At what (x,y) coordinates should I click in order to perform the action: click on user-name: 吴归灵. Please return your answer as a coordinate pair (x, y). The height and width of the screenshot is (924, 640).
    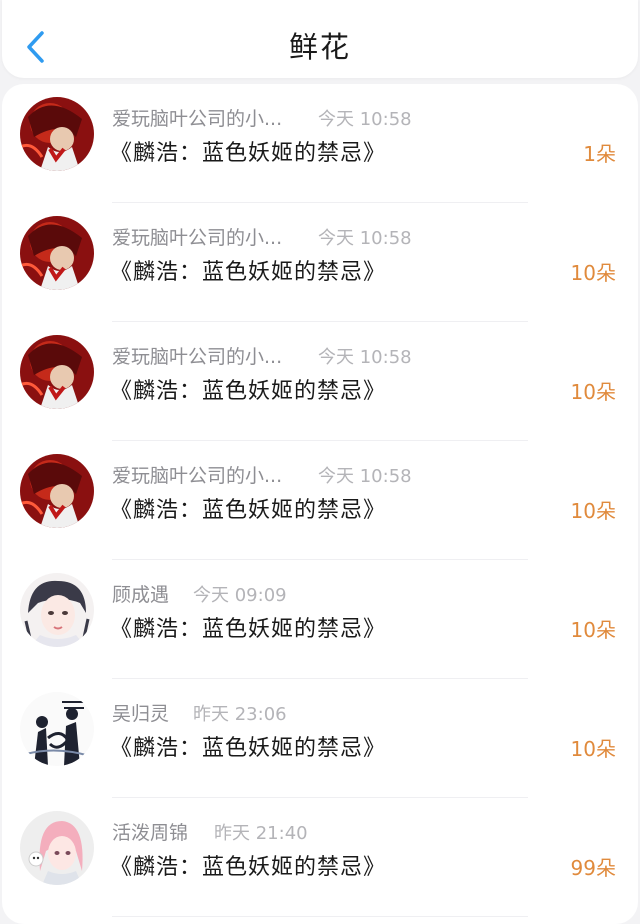
    Looking at the image, I should click on (140, 712).